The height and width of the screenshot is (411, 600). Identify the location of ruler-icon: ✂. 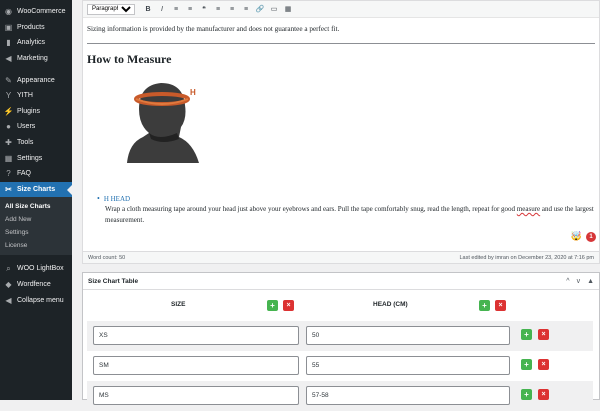
(8, 189).